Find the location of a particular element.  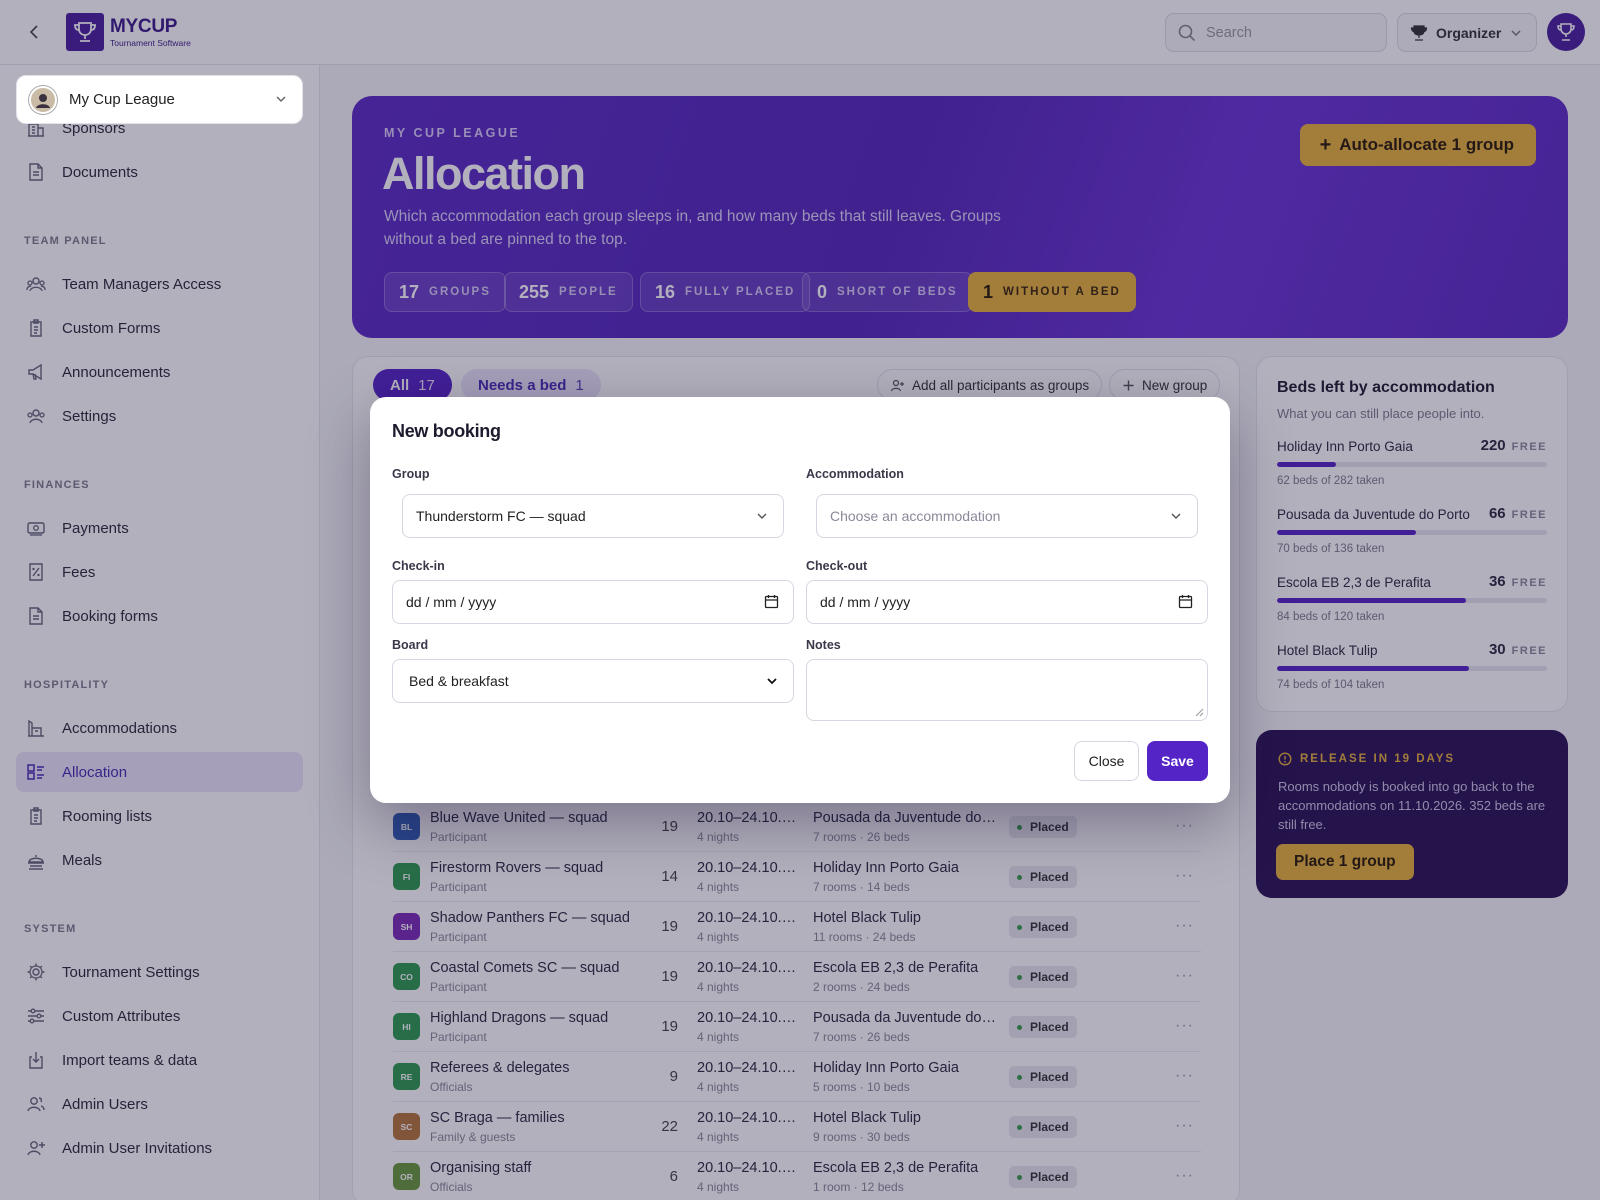

accommodation-select: Choose an accommodation is located at coordinates (1007, 516).